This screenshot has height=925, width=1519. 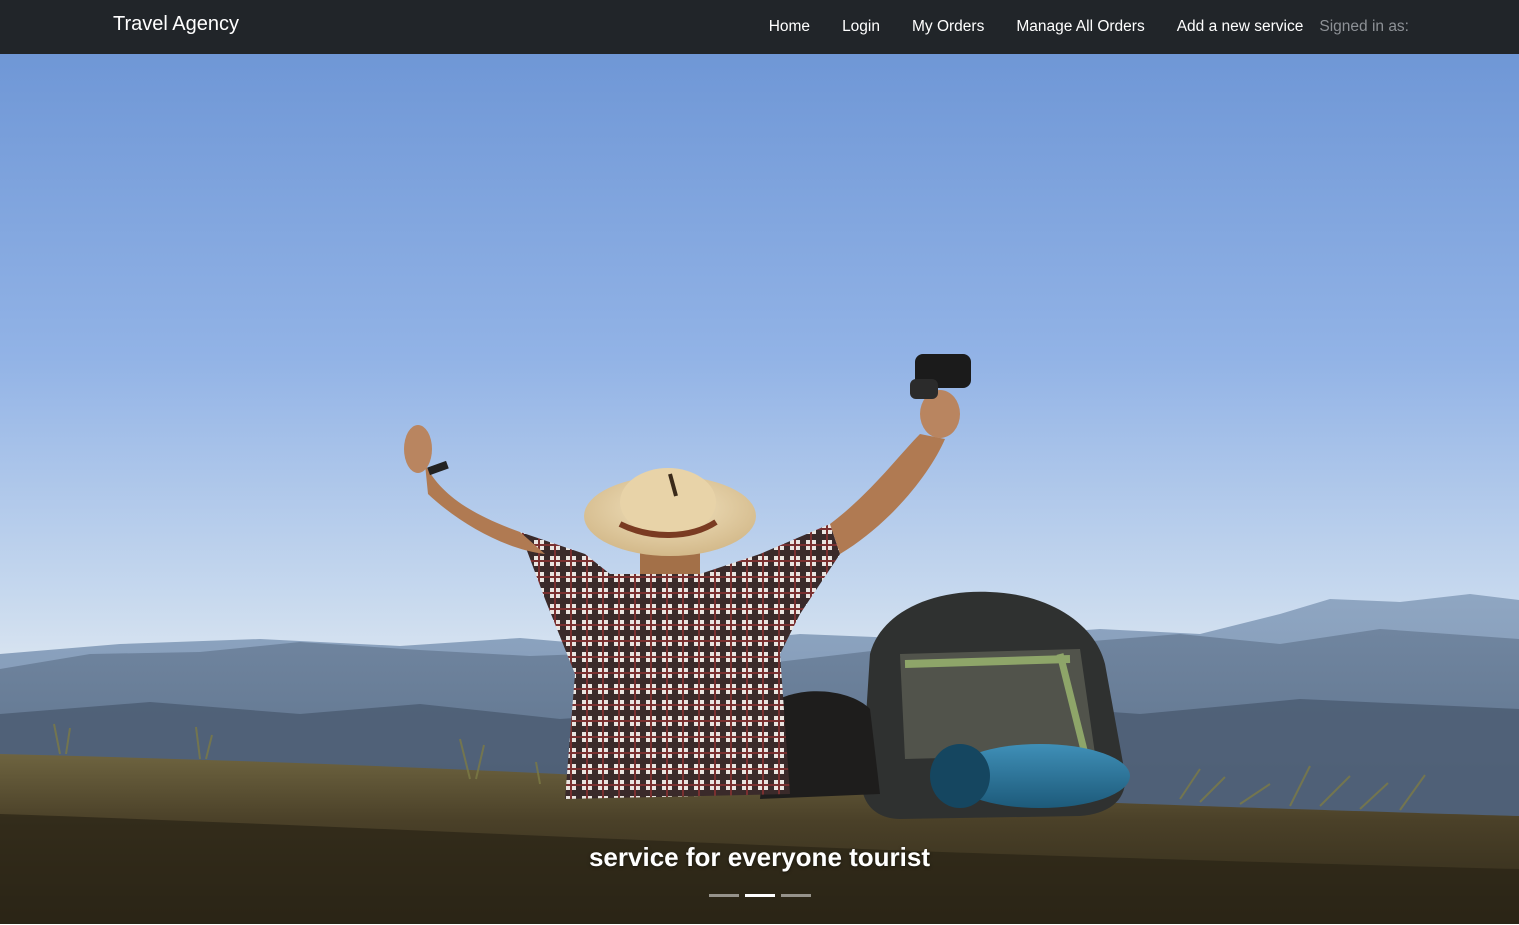 What do you see at coordinates (861, 27) in the screenshot?
I see `nav-link-login: Login` at bounding box center [861, 27].